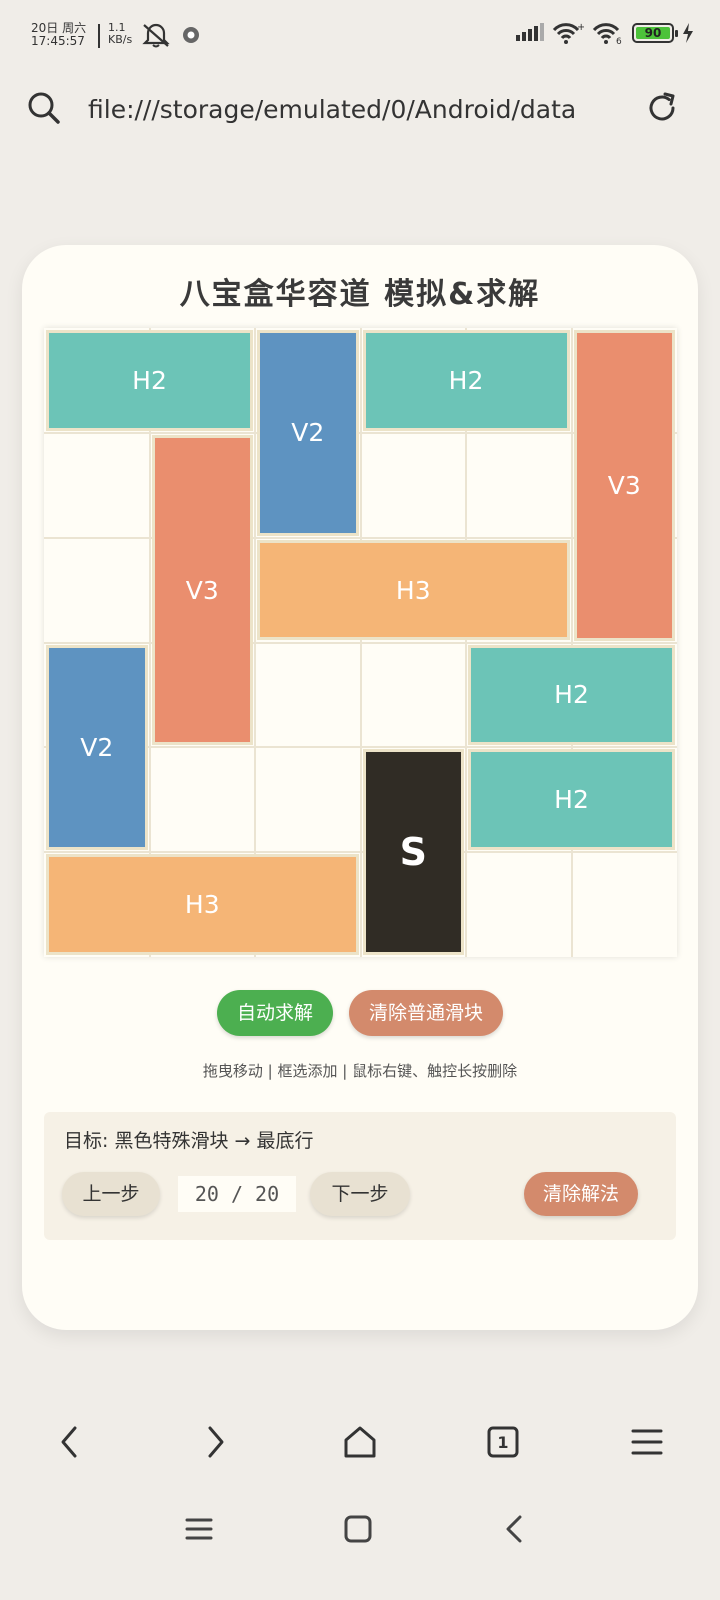 The height and width of the screenshot is (1600, 720). What do you see at coordinates (58, 41) in the screenshot?
I see `status-time: 17:45:57` at bounding box center [58, 41].